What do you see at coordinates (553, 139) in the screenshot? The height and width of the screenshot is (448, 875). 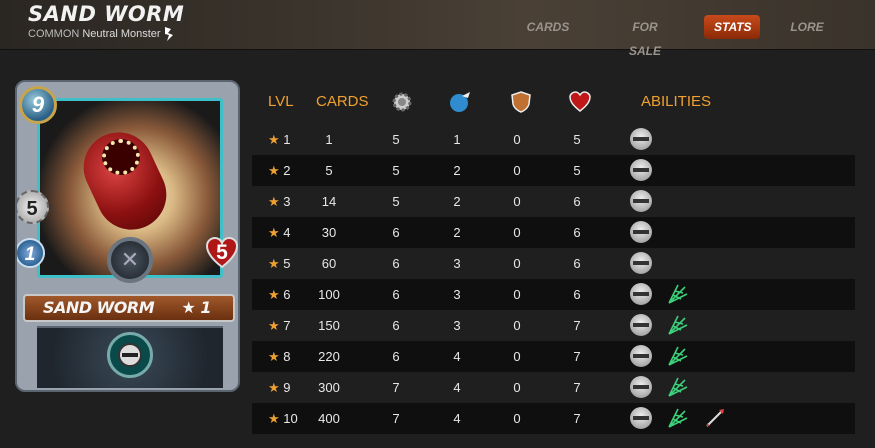 I see `table-row: ★ 115105` at bounding box center [553, 139].